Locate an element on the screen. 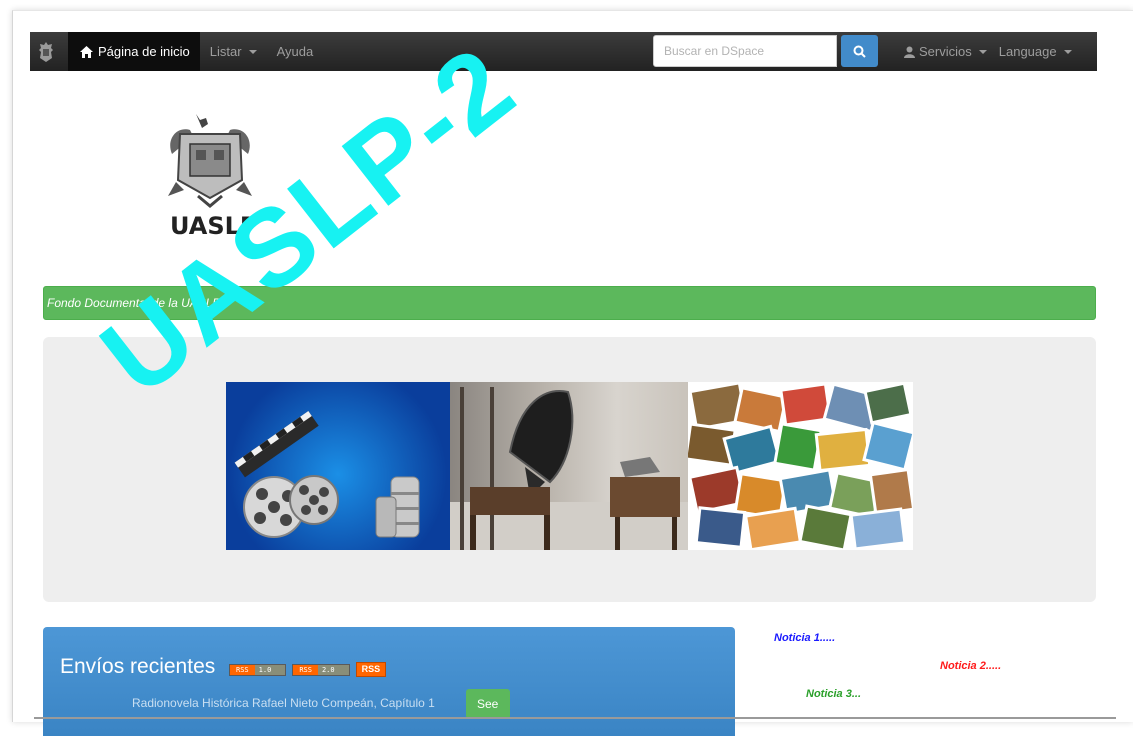  nav-right-menu: Servicios Language is located at coordinates (988, 51).